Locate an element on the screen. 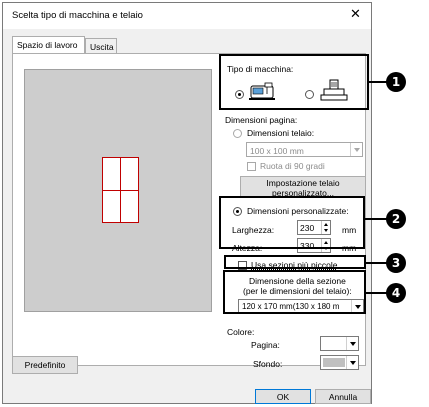  rotate-label: Ruota di 90 gradi is located at coordinates (292, 166).